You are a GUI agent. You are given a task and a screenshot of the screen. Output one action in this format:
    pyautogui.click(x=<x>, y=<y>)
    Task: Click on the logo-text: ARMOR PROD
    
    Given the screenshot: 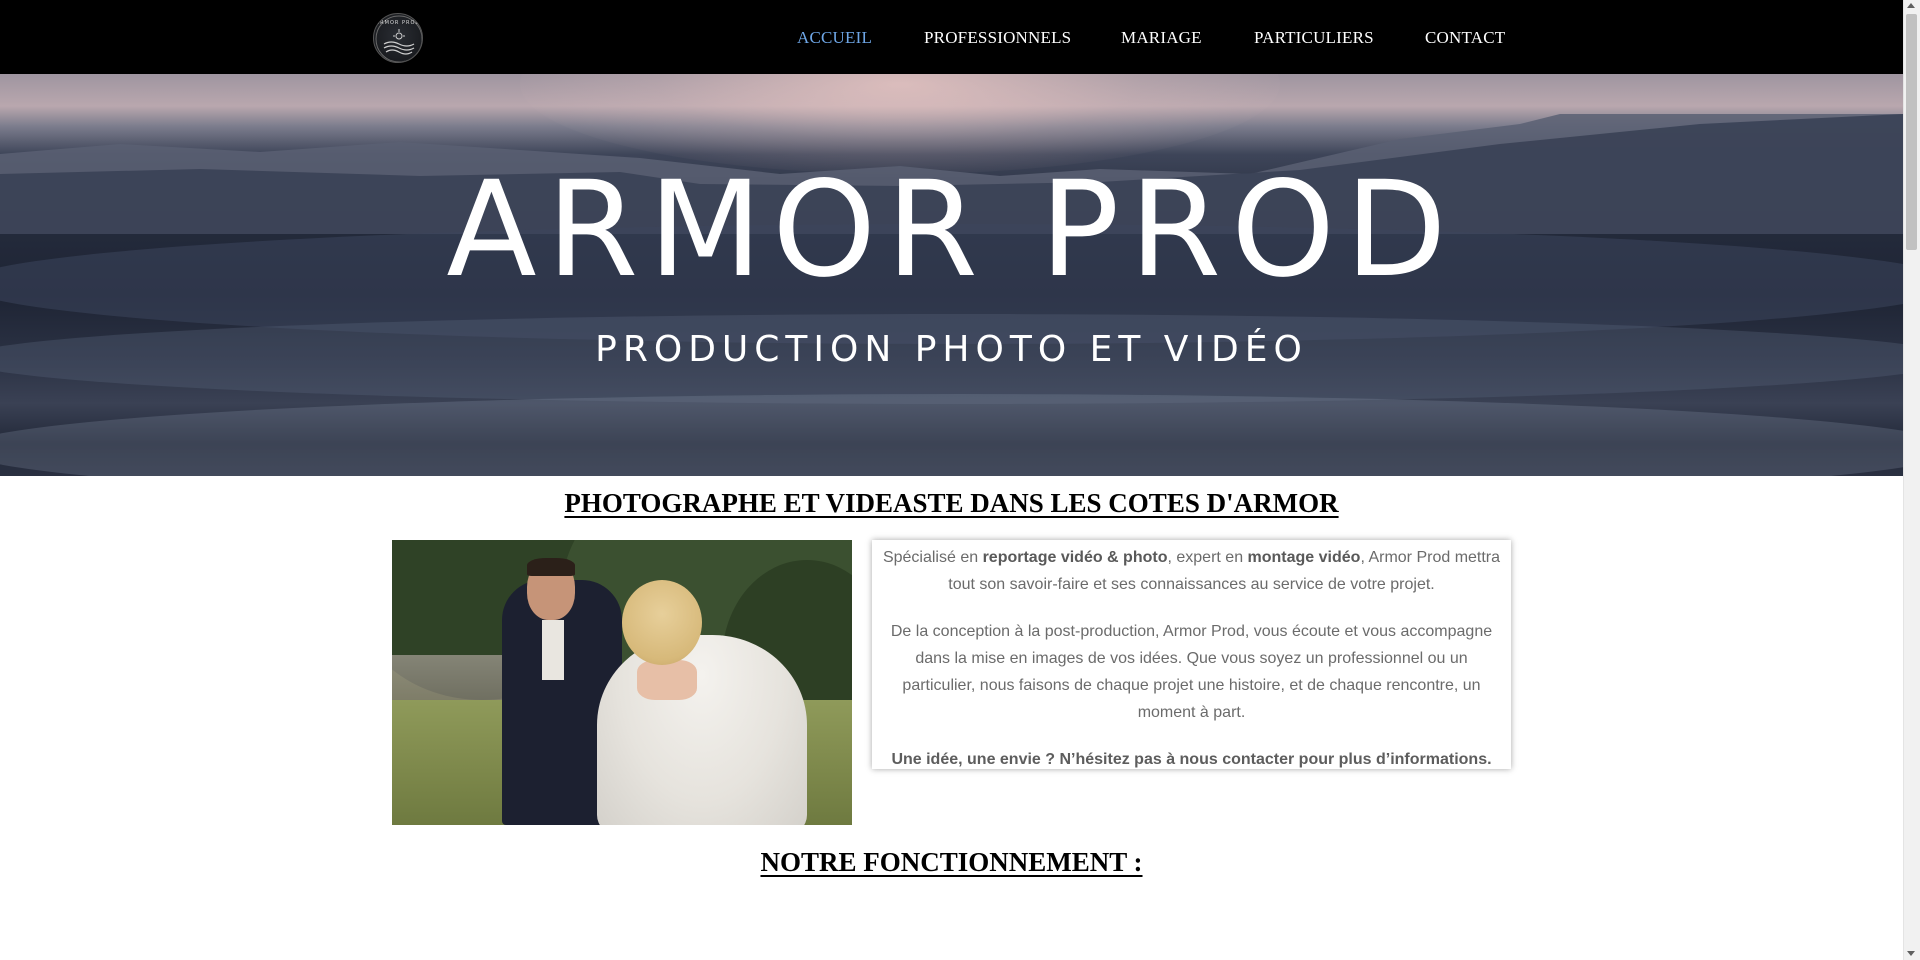 What is the action you would take?
    pyautogui.click(x=398, y=23)
    